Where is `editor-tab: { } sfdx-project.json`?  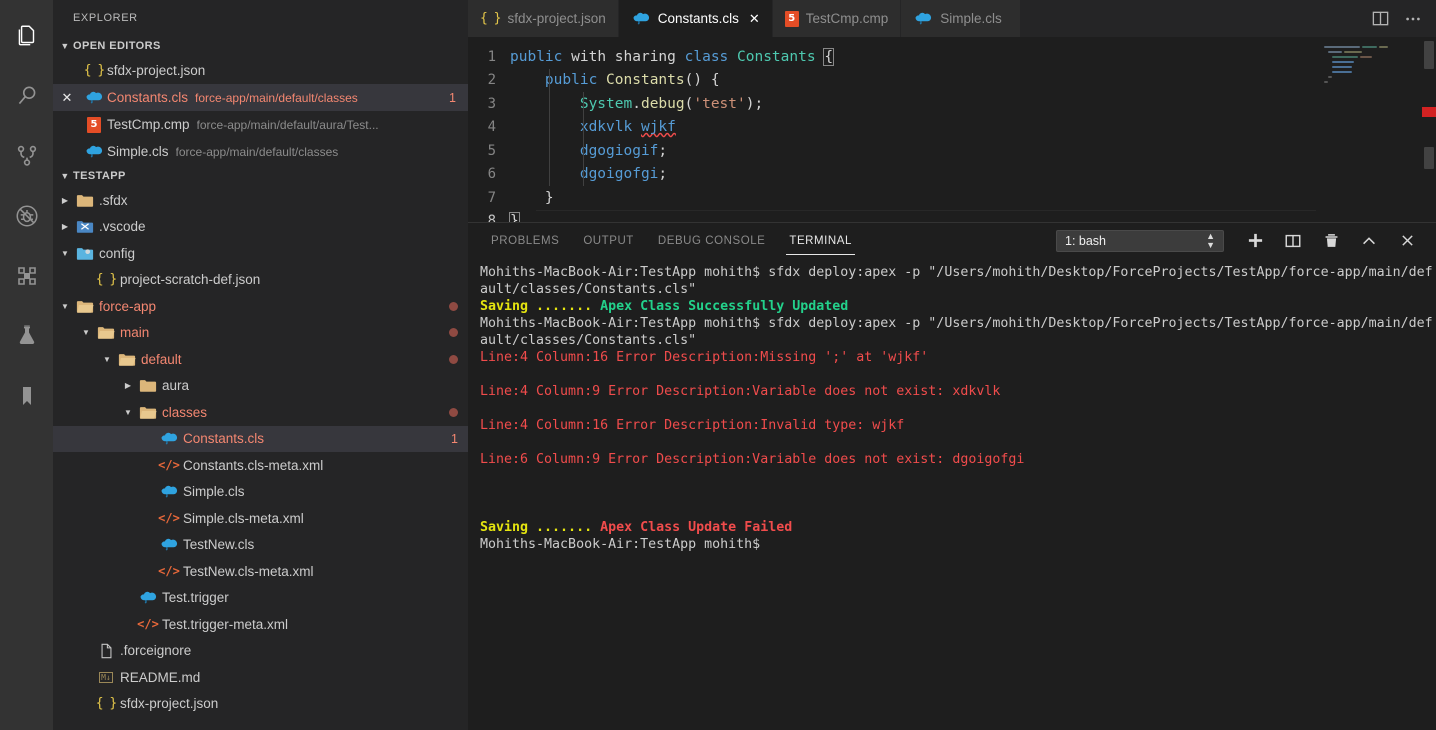 editor-tab: { } sfdx-project.json is located at coordinates (543, 18).